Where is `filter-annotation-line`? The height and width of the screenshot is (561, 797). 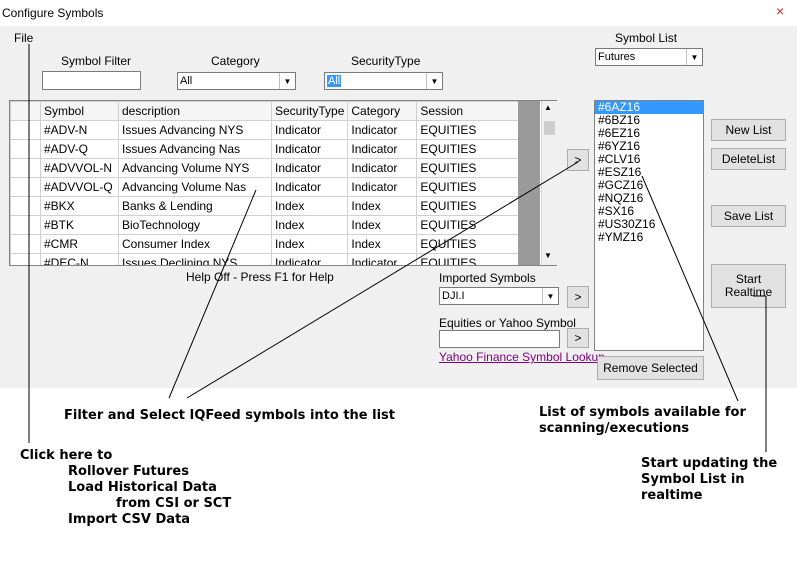 filter-annotation-line is located at coordinates (212, 294).